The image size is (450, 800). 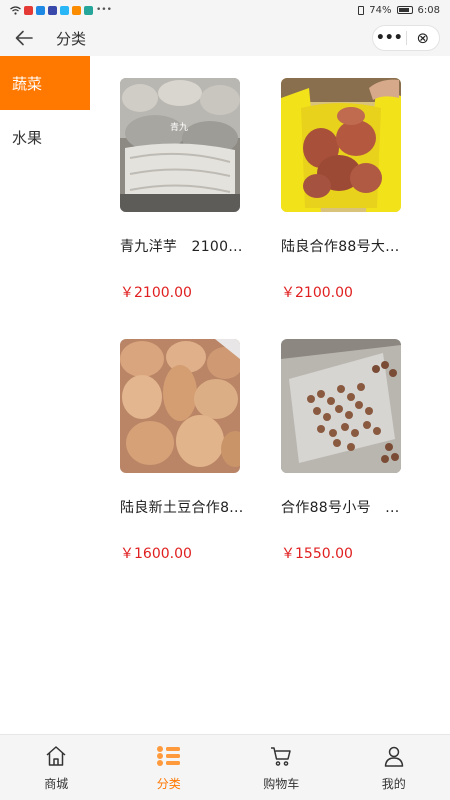 I want to click on tab-label: 我的, so click(x=393, y=784).